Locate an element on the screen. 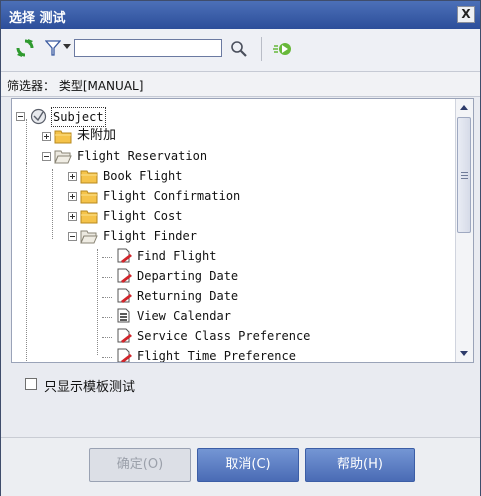  vertical-scrollbar is located at coordinates (464, 230).